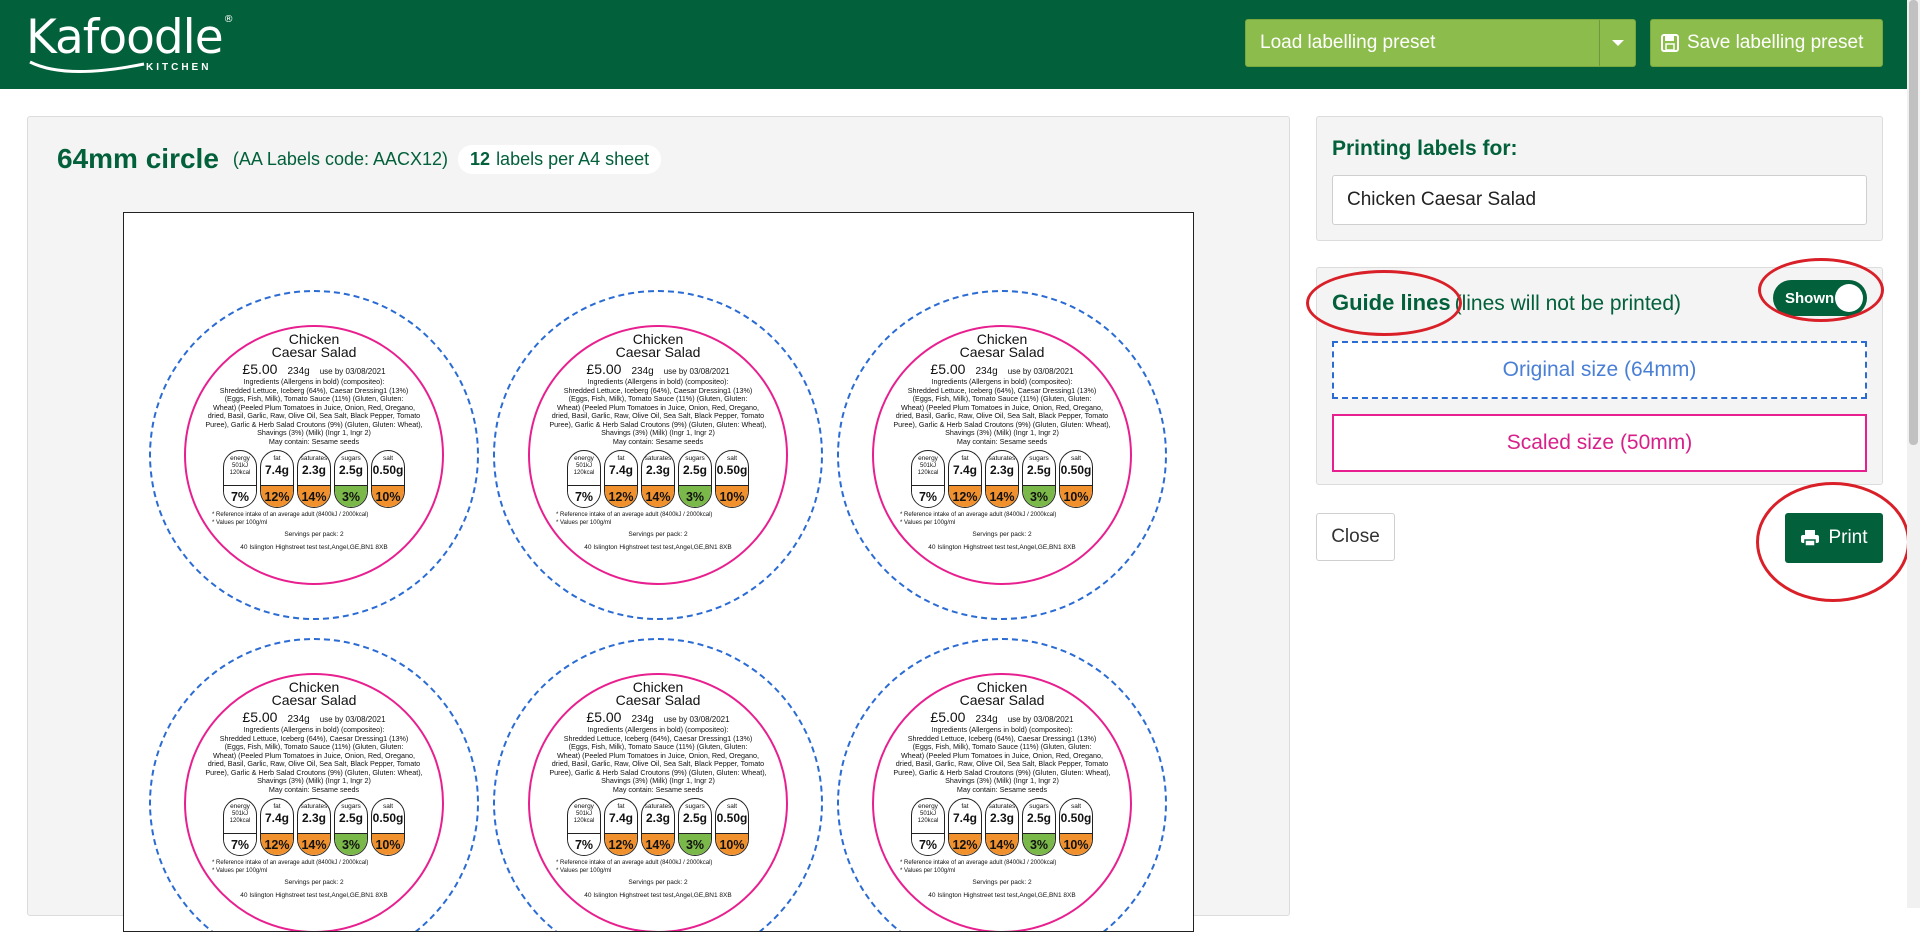 This screenshot has width=1920, height=932. What do you see at coordinates (1849, 298) in the screenshot?
I see `toggle-knob` at bounding box center [1849, 298].